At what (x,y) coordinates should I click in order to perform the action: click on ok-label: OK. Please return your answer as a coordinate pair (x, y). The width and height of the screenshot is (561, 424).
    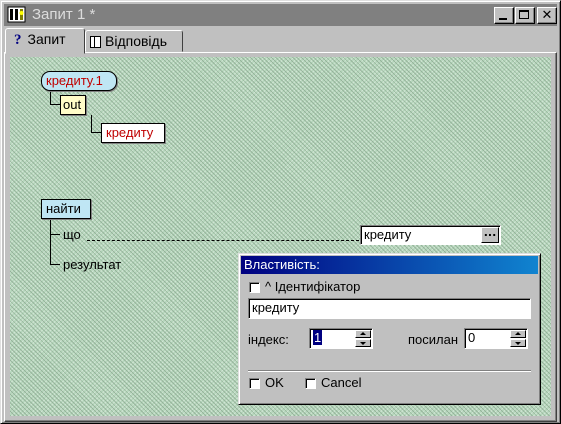
    Looking at the image, I should click on (274, 383).